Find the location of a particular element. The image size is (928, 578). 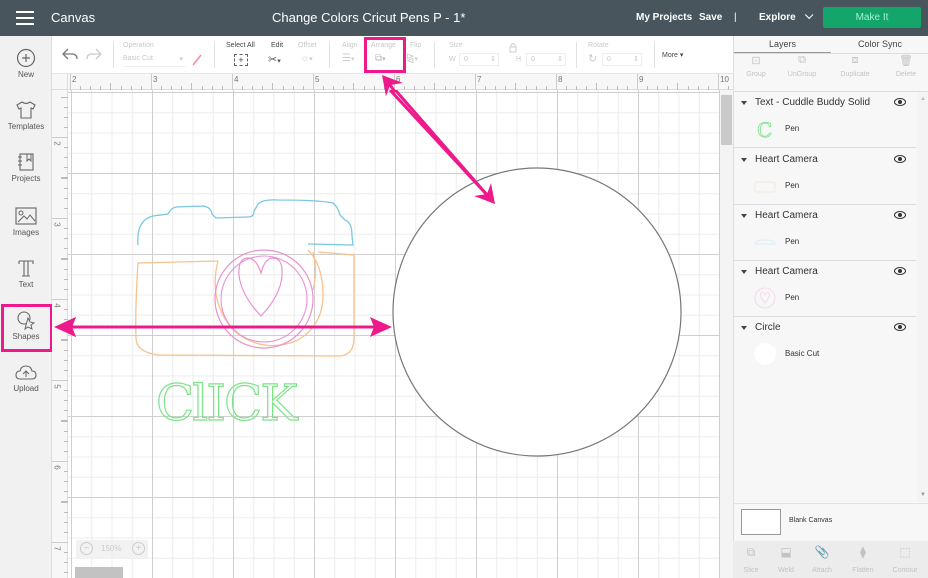

undo-icon is located at coordinates (70, 54).